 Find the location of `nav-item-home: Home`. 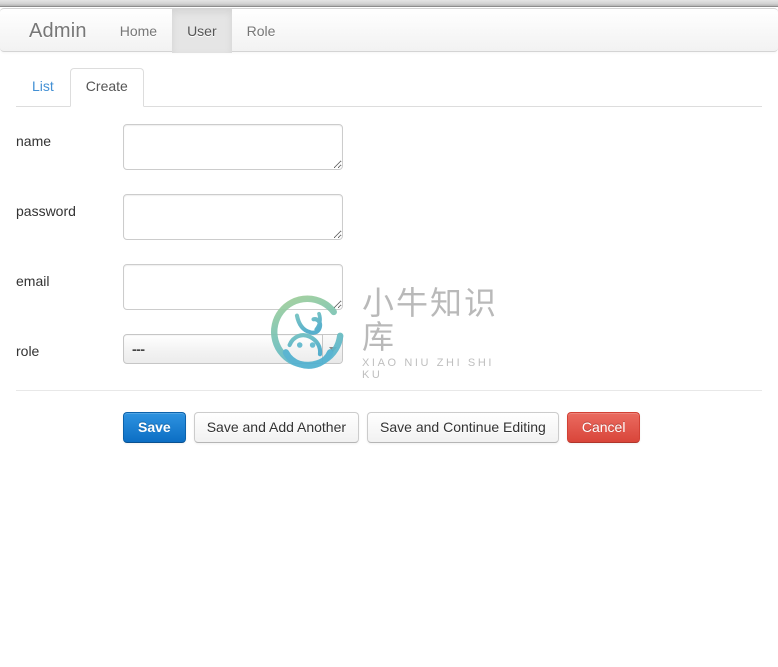

nav-item-home: Home is located at coordinates (138, 31).